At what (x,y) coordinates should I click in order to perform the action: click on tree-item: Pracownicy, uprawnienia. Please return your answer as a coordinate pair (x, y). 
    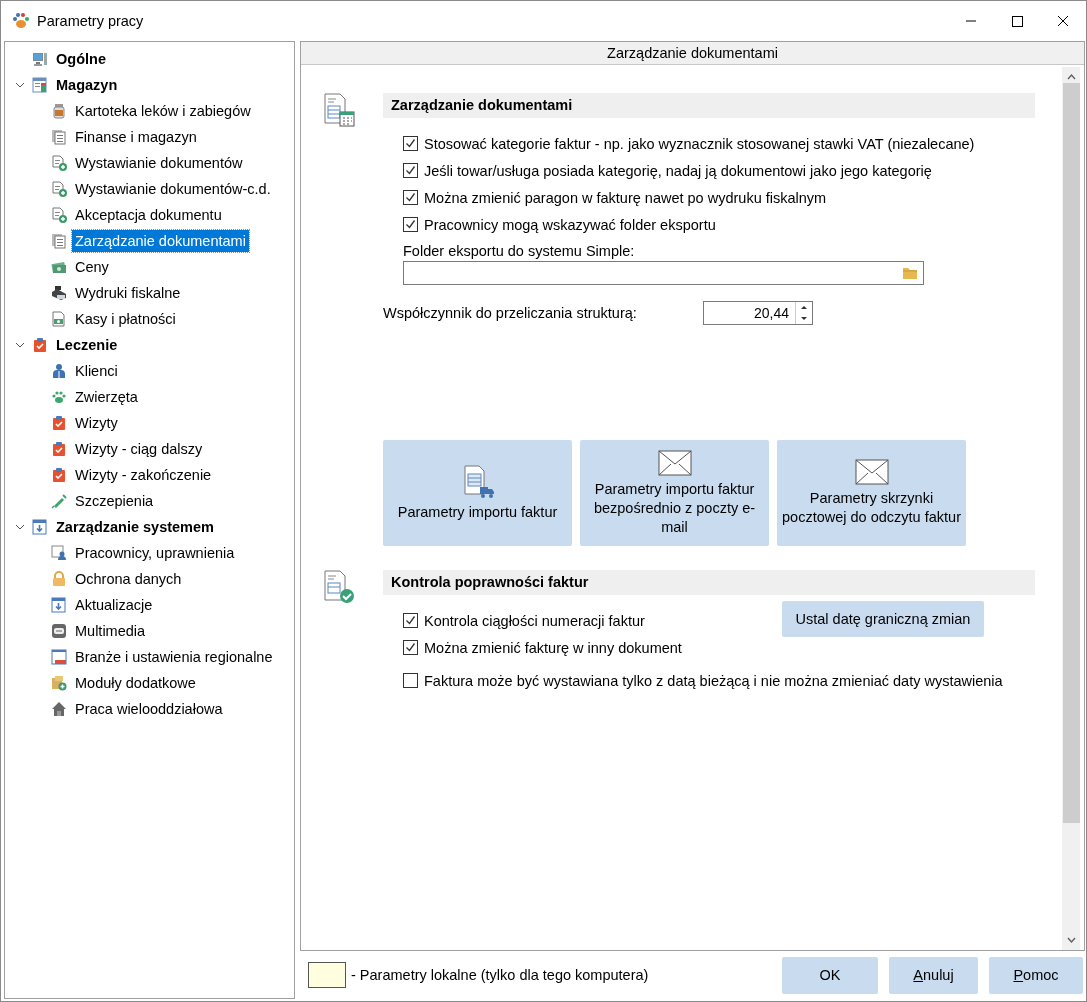
    Looking at the image, I should click on (155, 553).